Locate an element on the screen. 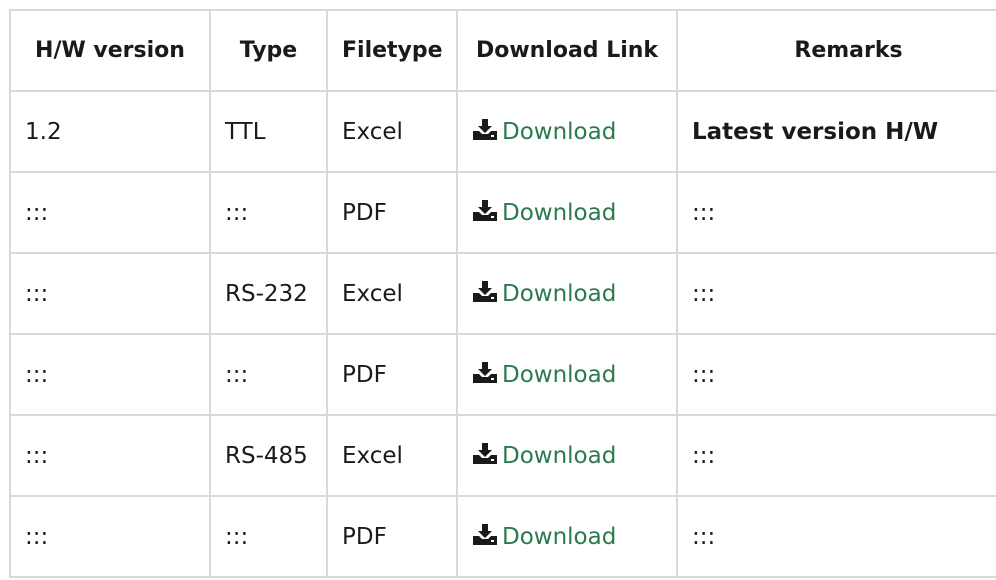 The height and width of the screenshot is (580, 996). cell-type: RS-232 is located at coordinates (268, 293).